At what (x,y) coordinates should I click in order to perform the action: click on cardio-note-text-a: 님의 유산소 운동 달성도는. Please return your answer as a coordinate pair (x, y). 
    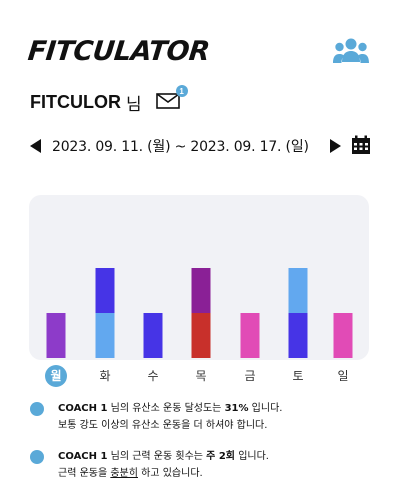
    Looking at the image, I should click on (166, 408).